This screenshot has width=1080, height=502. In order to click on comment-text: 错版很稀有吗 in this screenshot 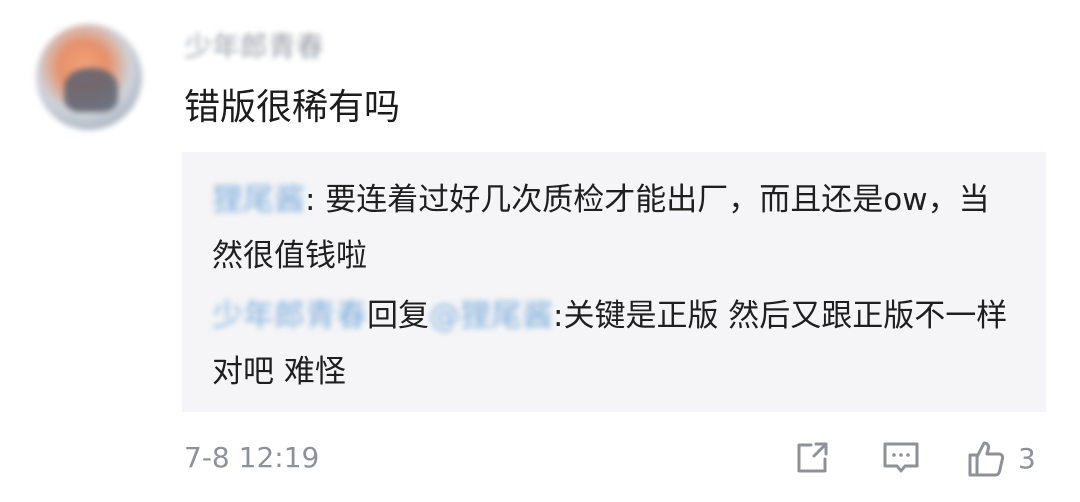, I will do `click(292, 107)`.